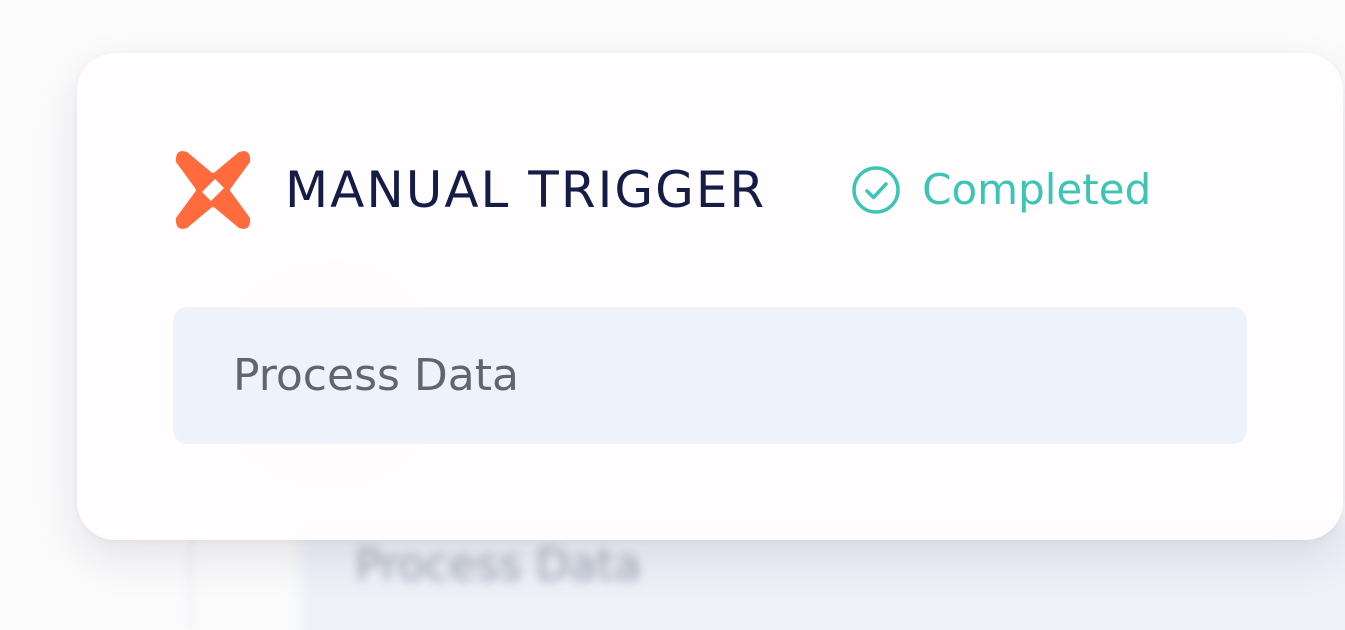  Describe the element at coordinates (526, 190) in the screenshot. I see `trigger-title: MANUAL TRIGGER` at that location.